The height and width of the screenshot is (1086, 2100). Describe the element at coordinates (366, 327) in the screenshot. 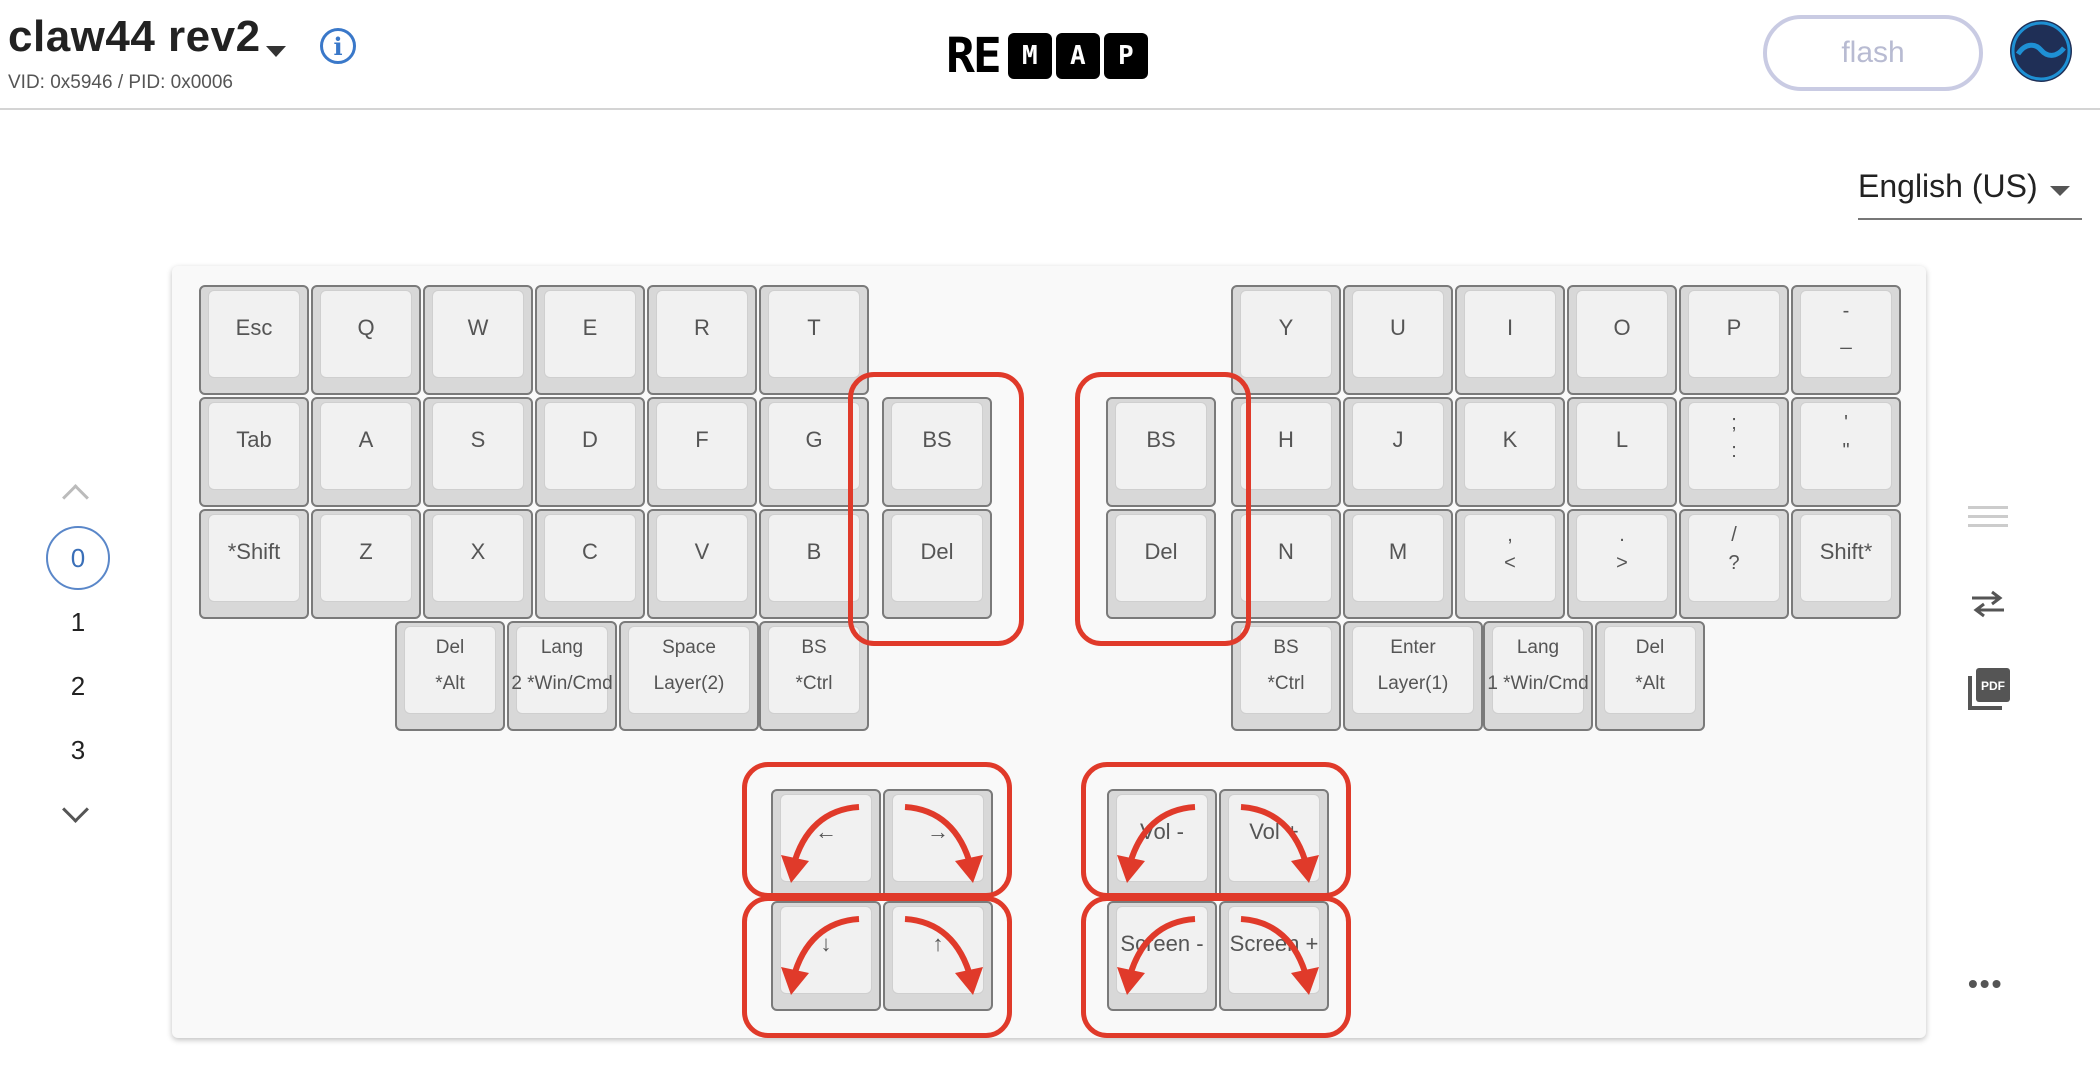

I see `key-label: Q` at that location.